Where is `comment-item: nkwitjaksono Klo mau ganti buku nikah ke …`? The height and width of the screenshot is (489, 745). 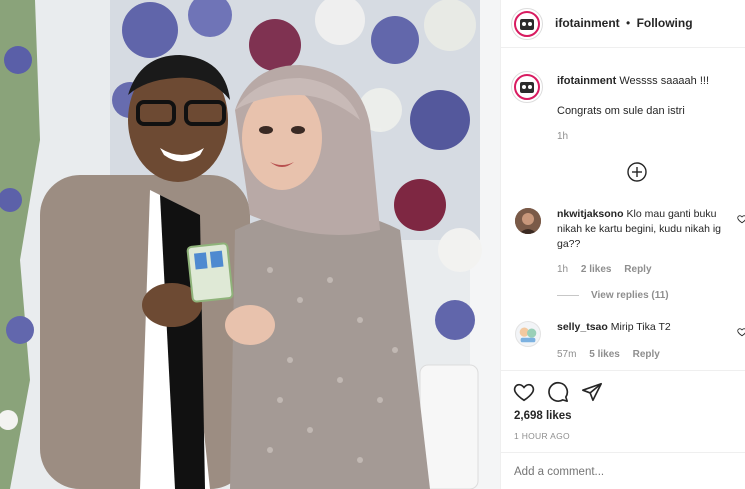 comment-item: nkwitjaksono Klo mau ganti buku nikah ke … is located at coordinates (647, 229).